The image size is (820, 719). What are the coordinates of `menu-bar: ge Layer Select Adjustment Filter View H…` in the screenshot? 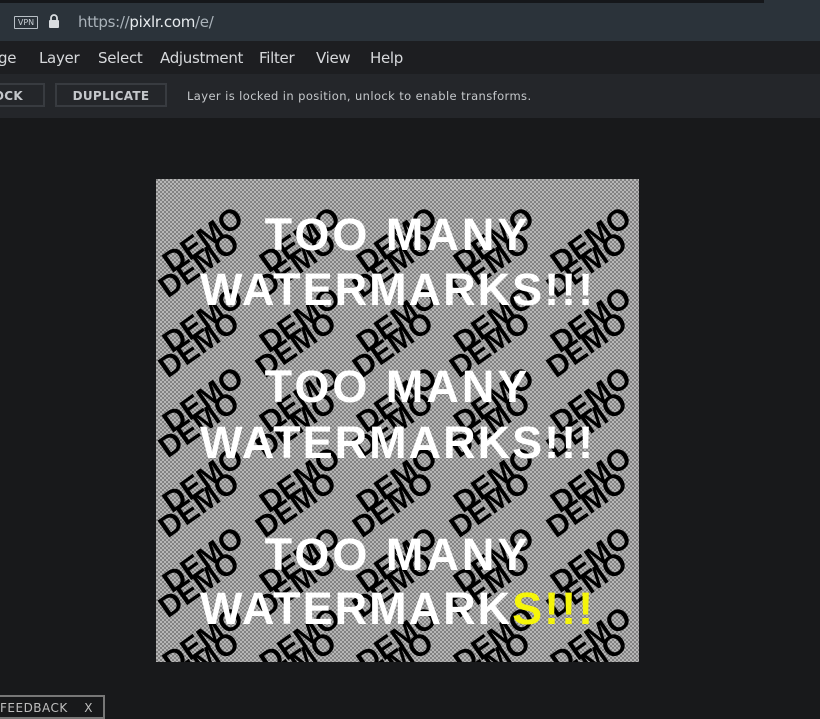 It's located at (410, 57).